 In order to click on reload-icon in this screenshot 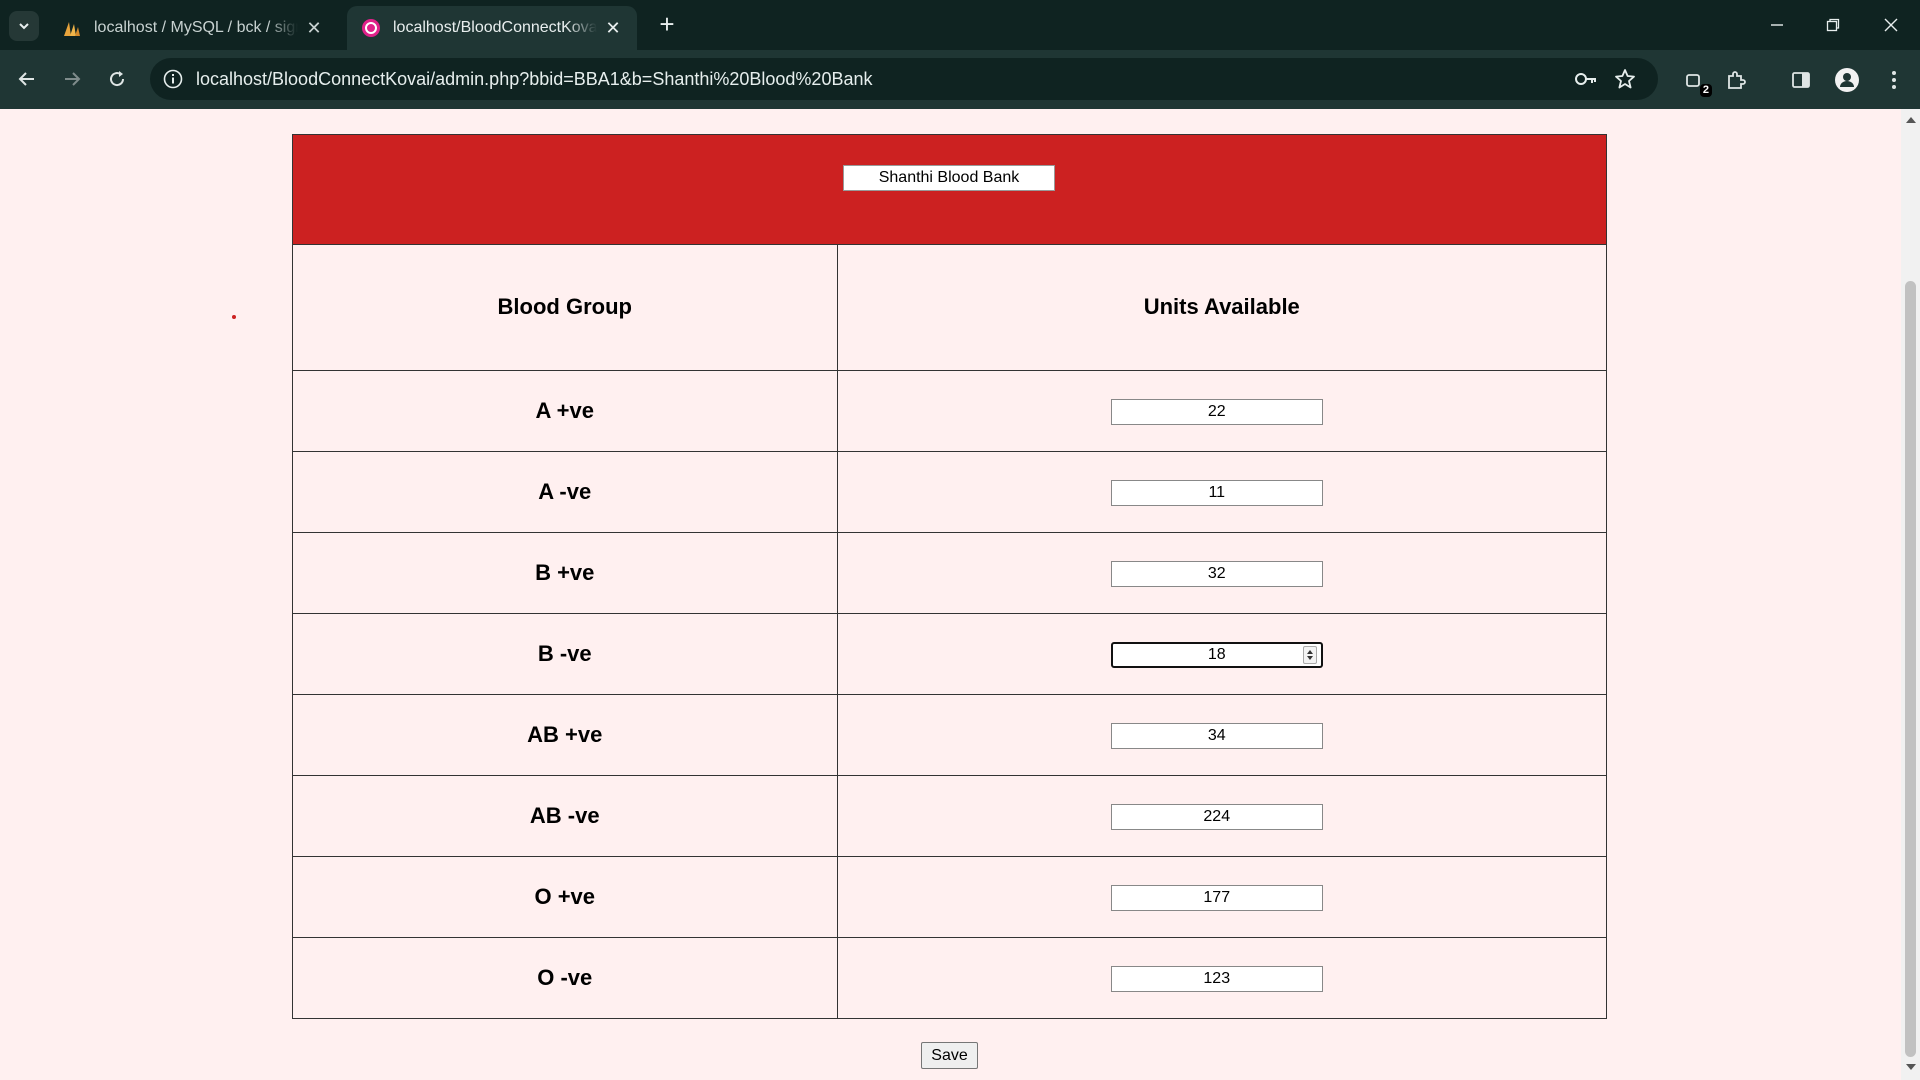, I will do `click(117, 79)`.